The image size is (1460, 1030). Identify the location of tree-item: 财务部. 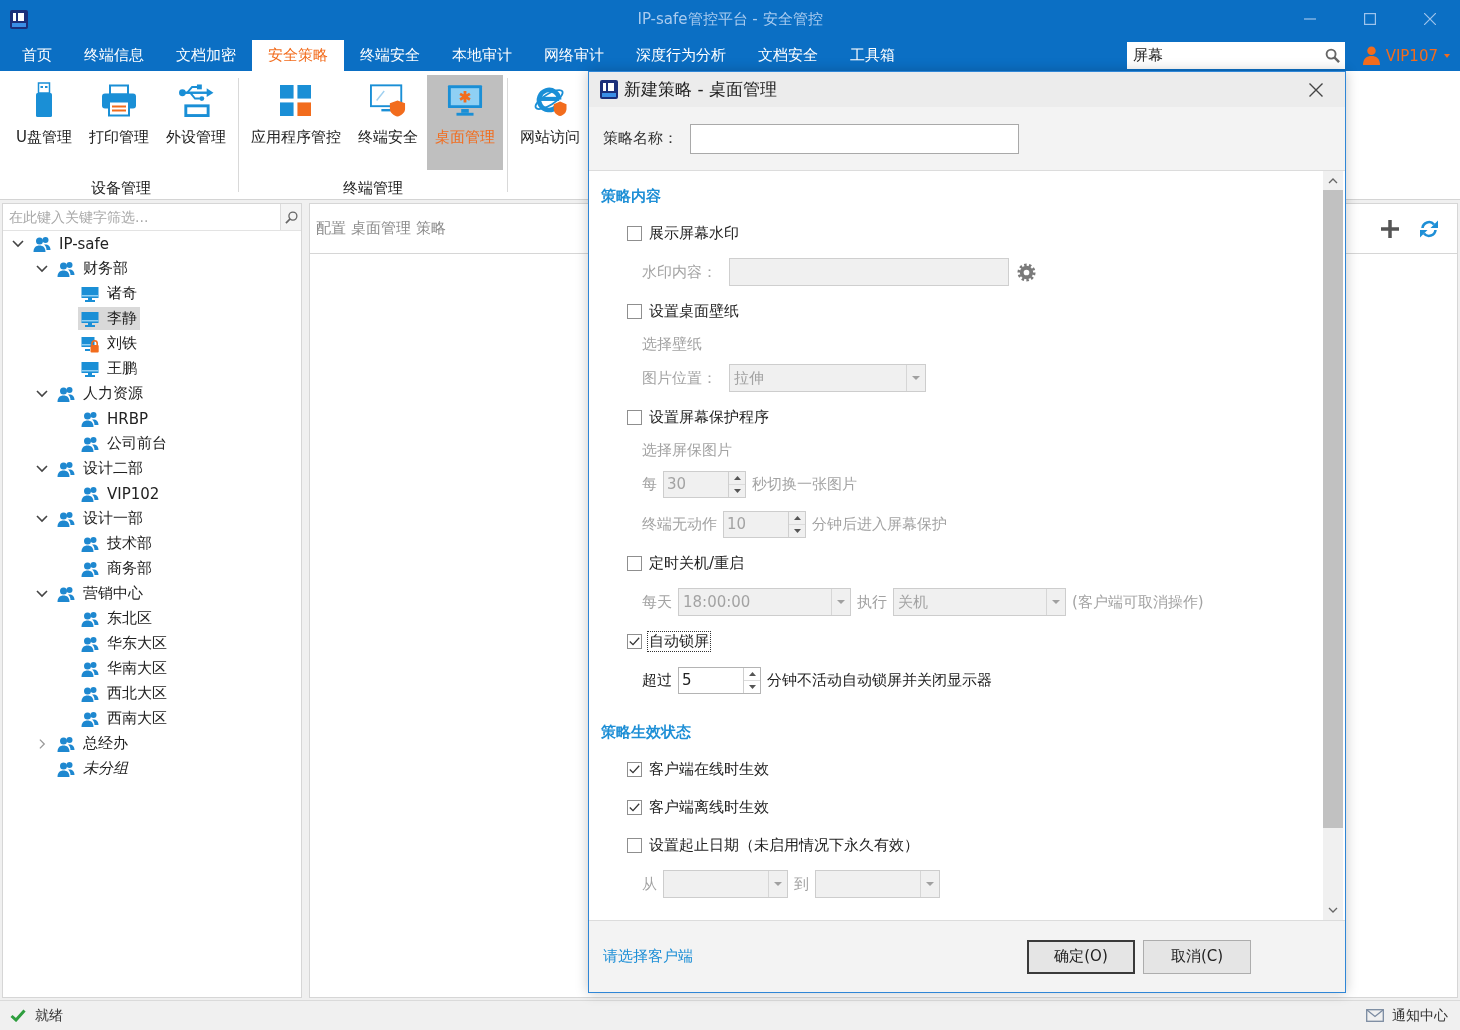
(92, 268).